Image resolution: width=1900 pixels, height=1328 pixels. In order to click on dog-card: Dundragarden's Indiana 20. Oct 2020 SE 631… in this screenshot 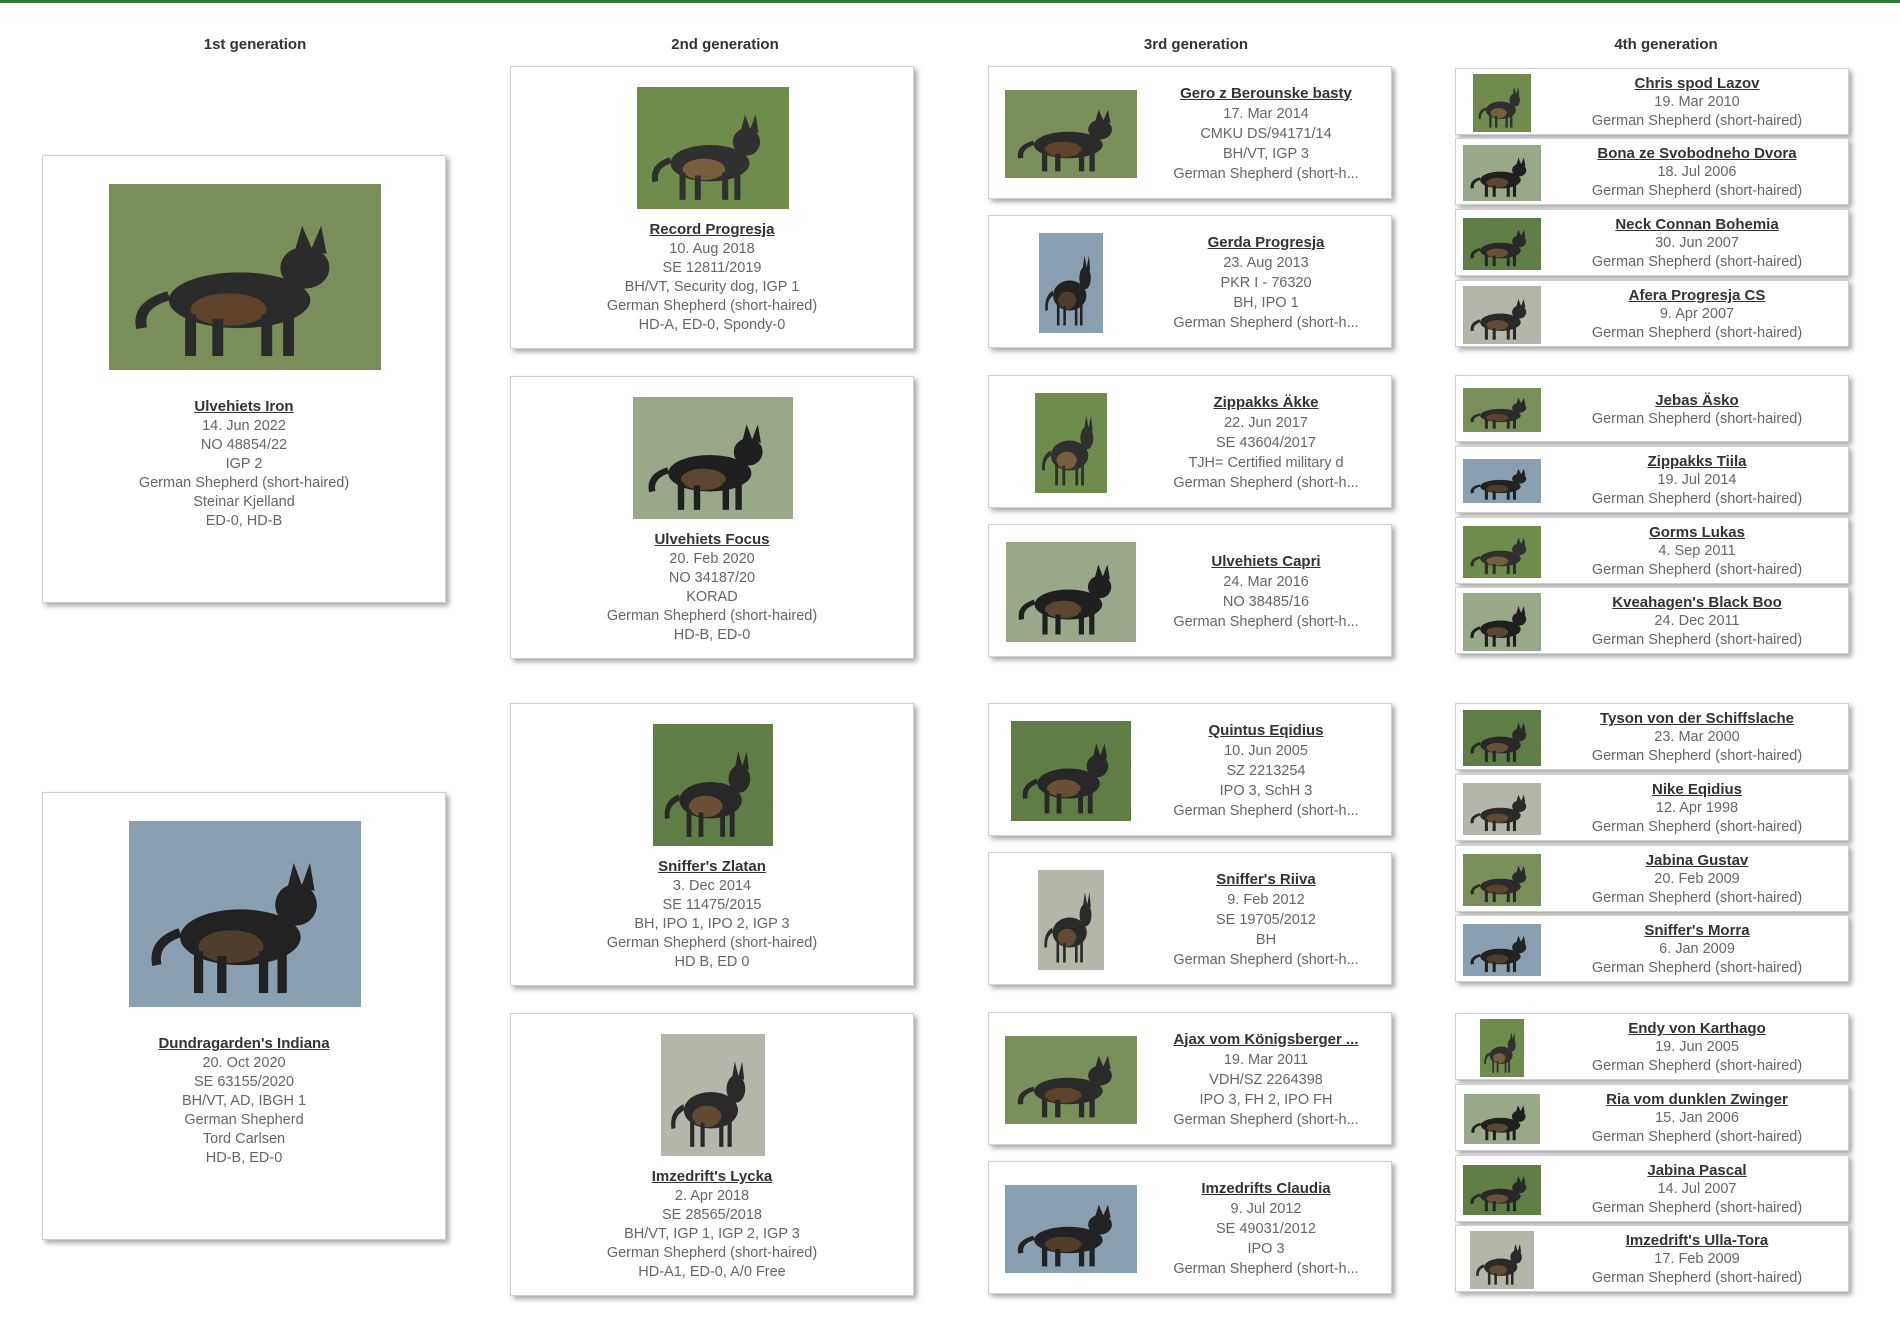, I will do `click(244, 1016)`.